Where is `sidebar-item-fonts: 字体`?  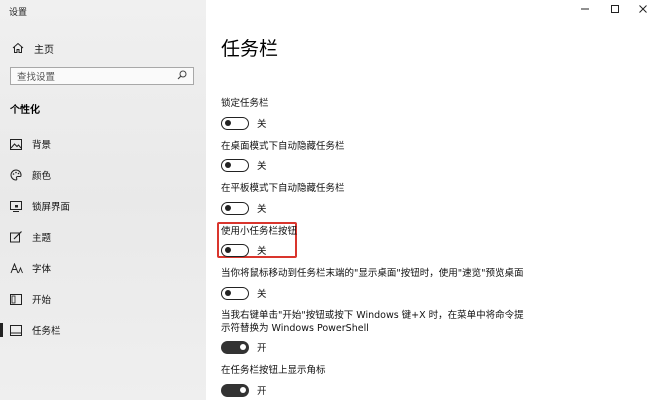
sidebar-item-fonts: 字体 is located at coordinates (103, 268).